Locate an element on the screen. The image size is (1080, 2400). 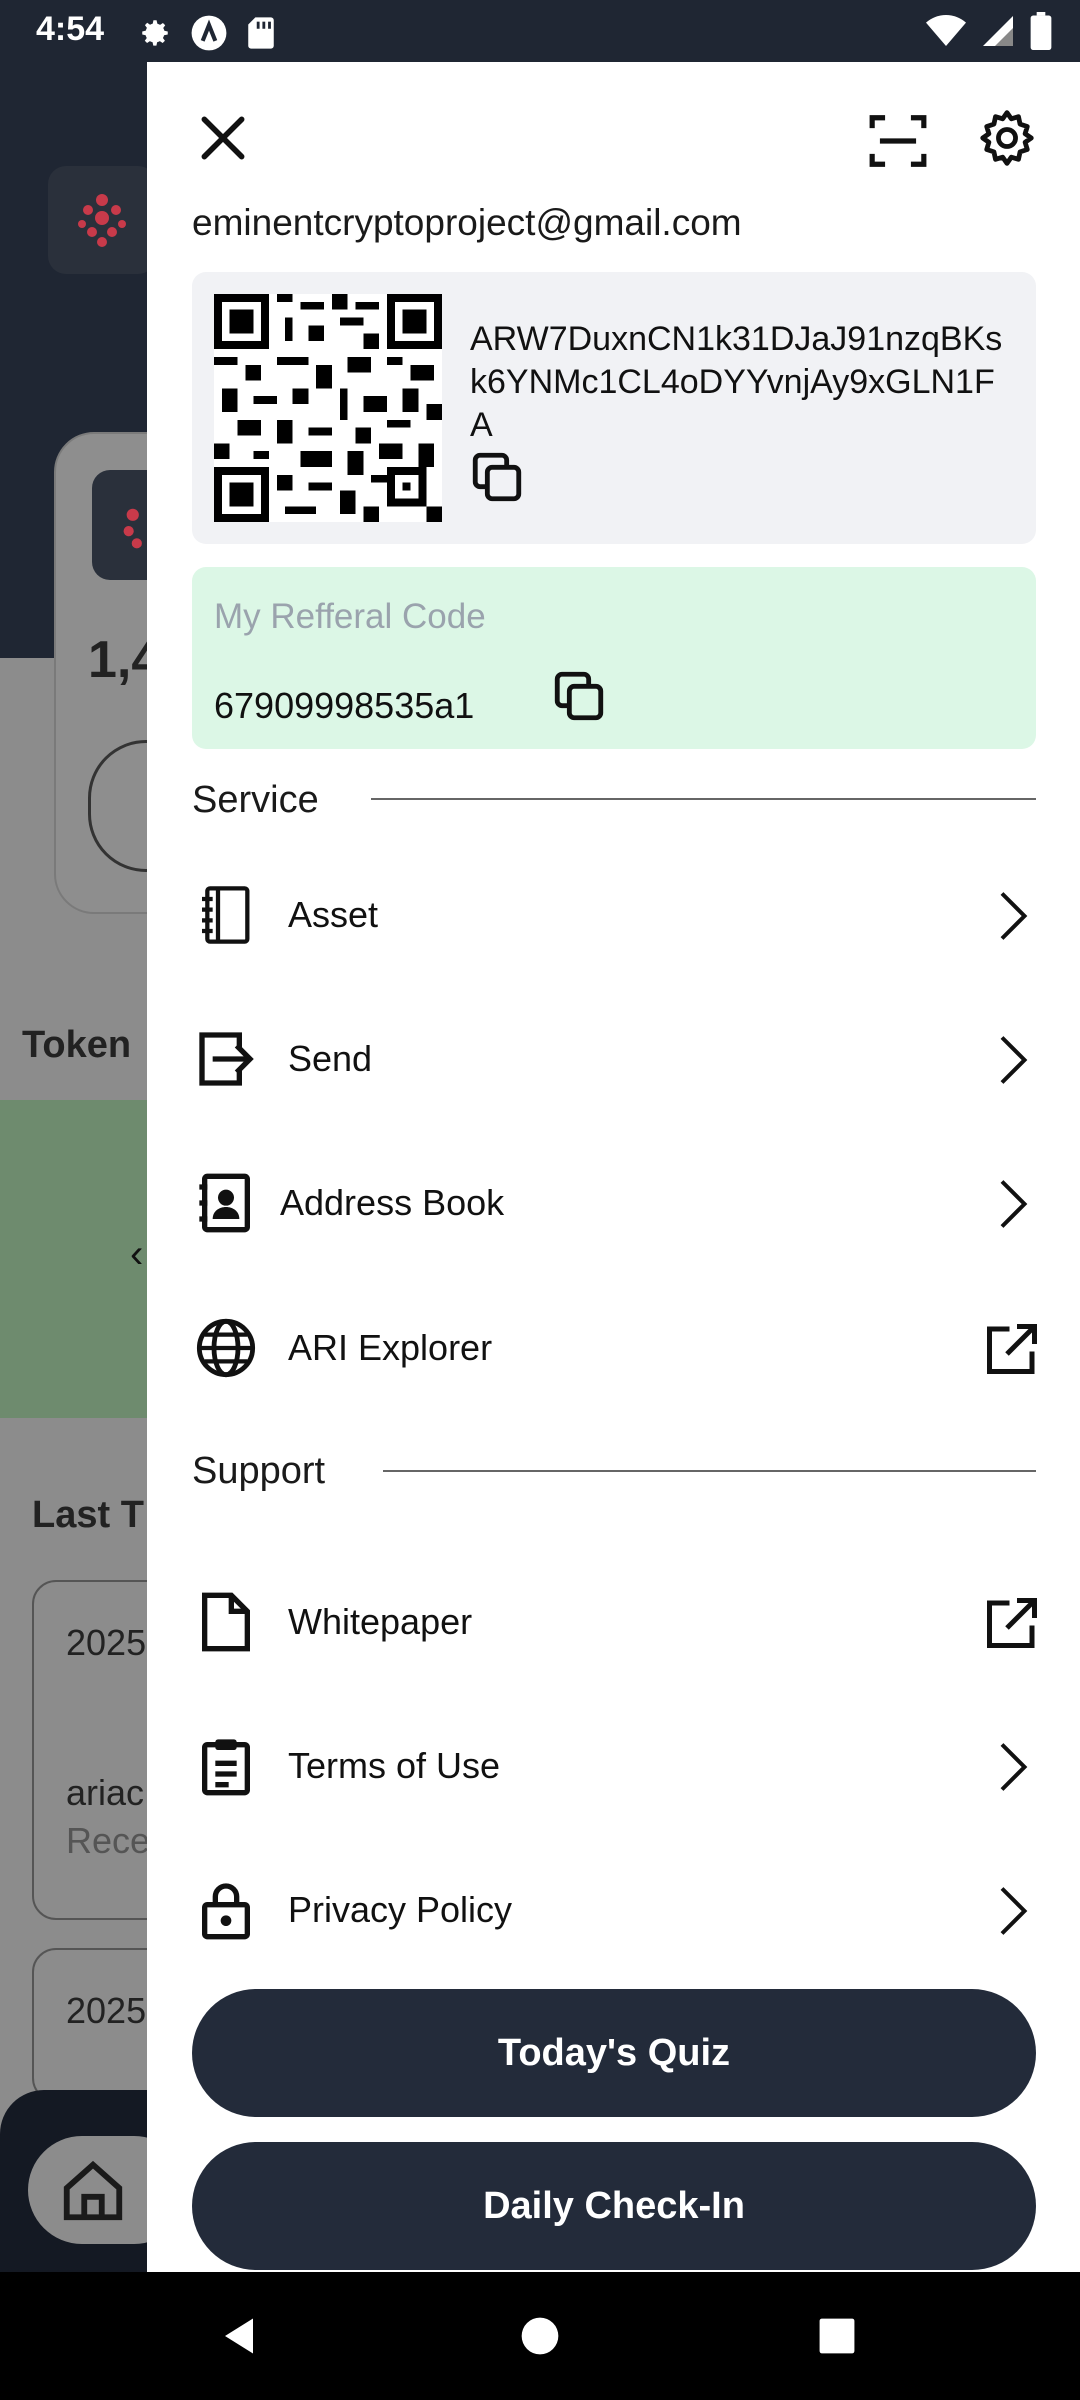
bg-token-label: Token is located at coordinates (77, 1045).